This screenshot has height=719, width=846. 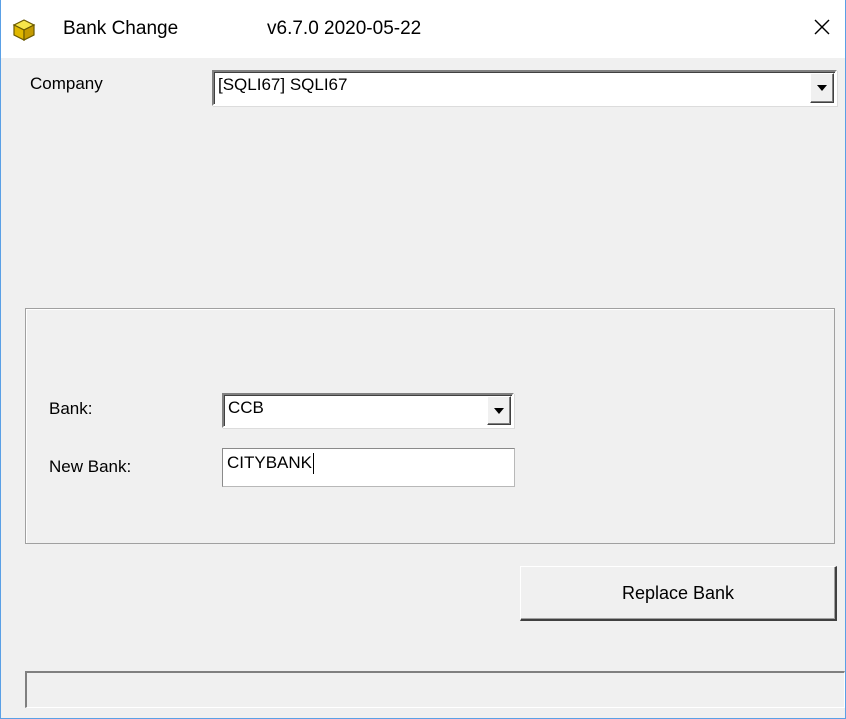 I want to click on close-button, so click(x=822, y=29).